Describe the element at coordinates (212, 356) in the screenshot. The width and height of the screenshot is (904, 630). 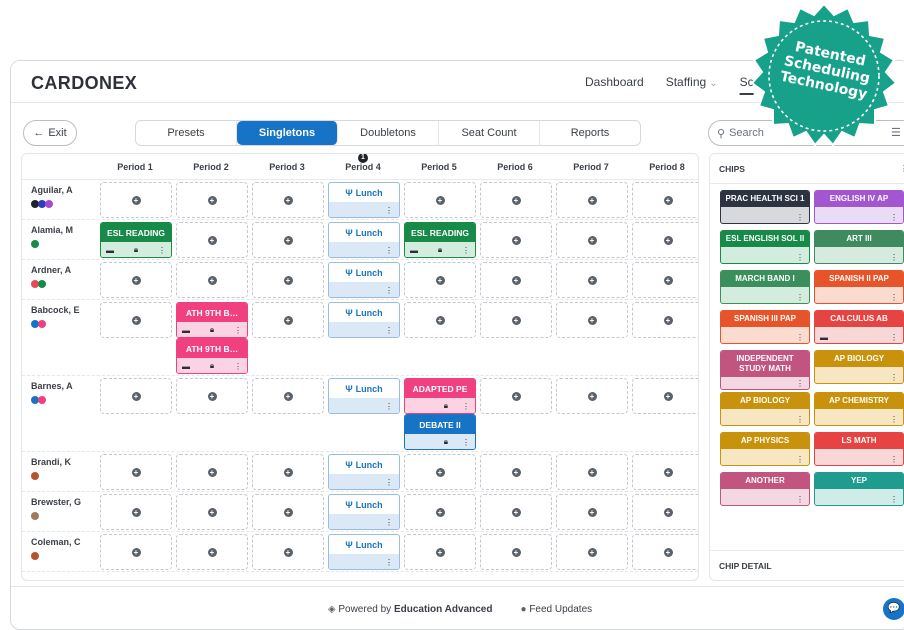
I see `course-chip: ATH 9TH B…▬🔒︎⋮` at that location.